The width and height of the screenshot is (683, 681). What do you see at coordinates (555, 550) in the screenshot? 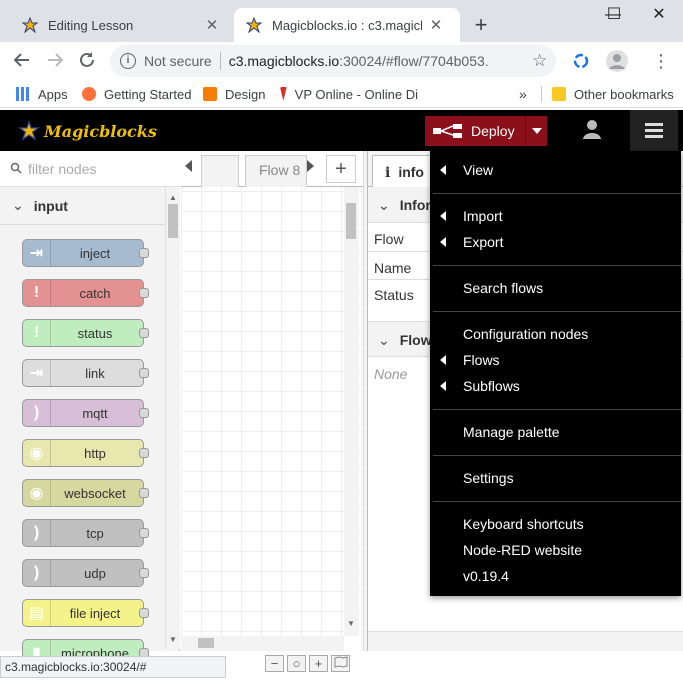
I see `menu-item-node-red-website: Node-RED website` at bounding box center [555, 550].